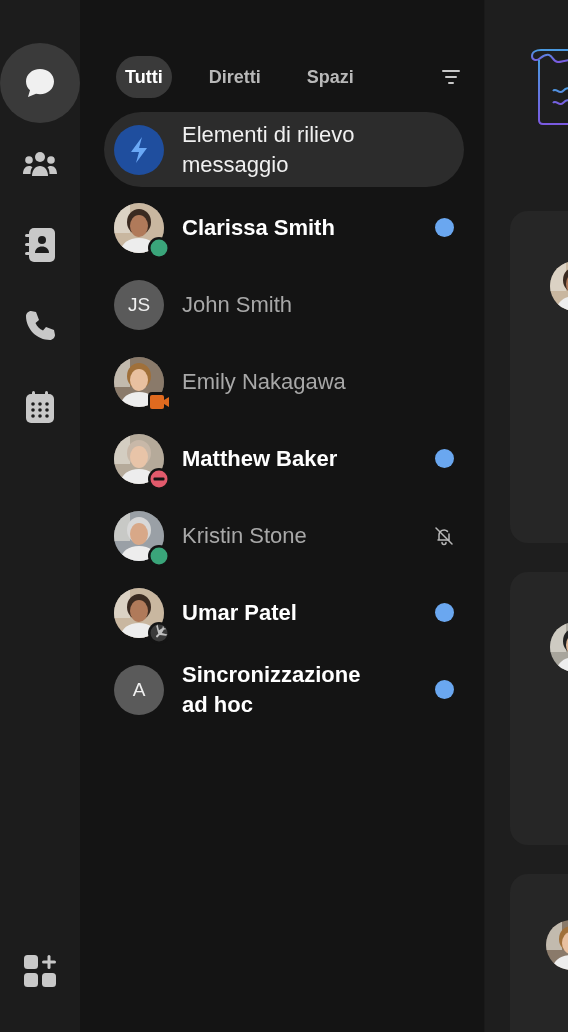  What do you see at coordinates (272, 689) in the screenshot?
I see `contact-name: Sincronizzazione ad hoc` at bounding box center [272, 689].